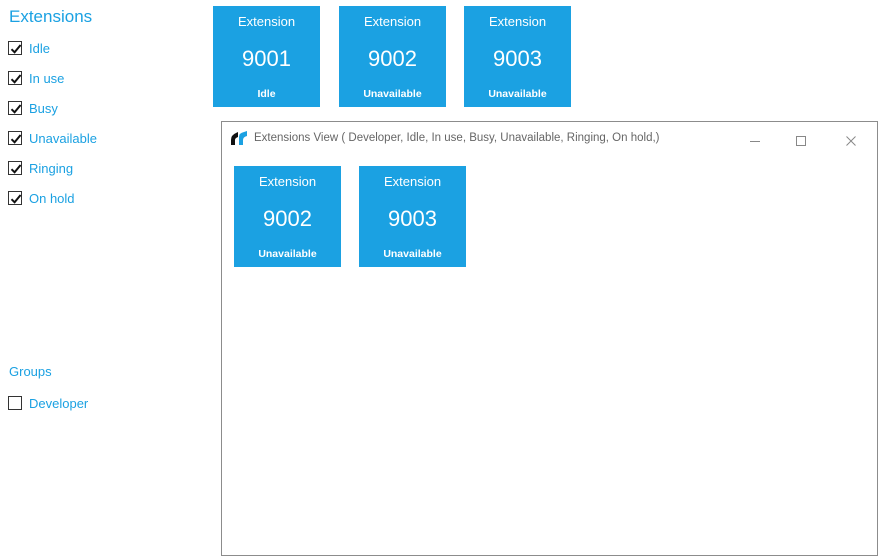 The height and width of the screenshot is (557, 878). I want to click on app-logo-icon, so click(239, 138).